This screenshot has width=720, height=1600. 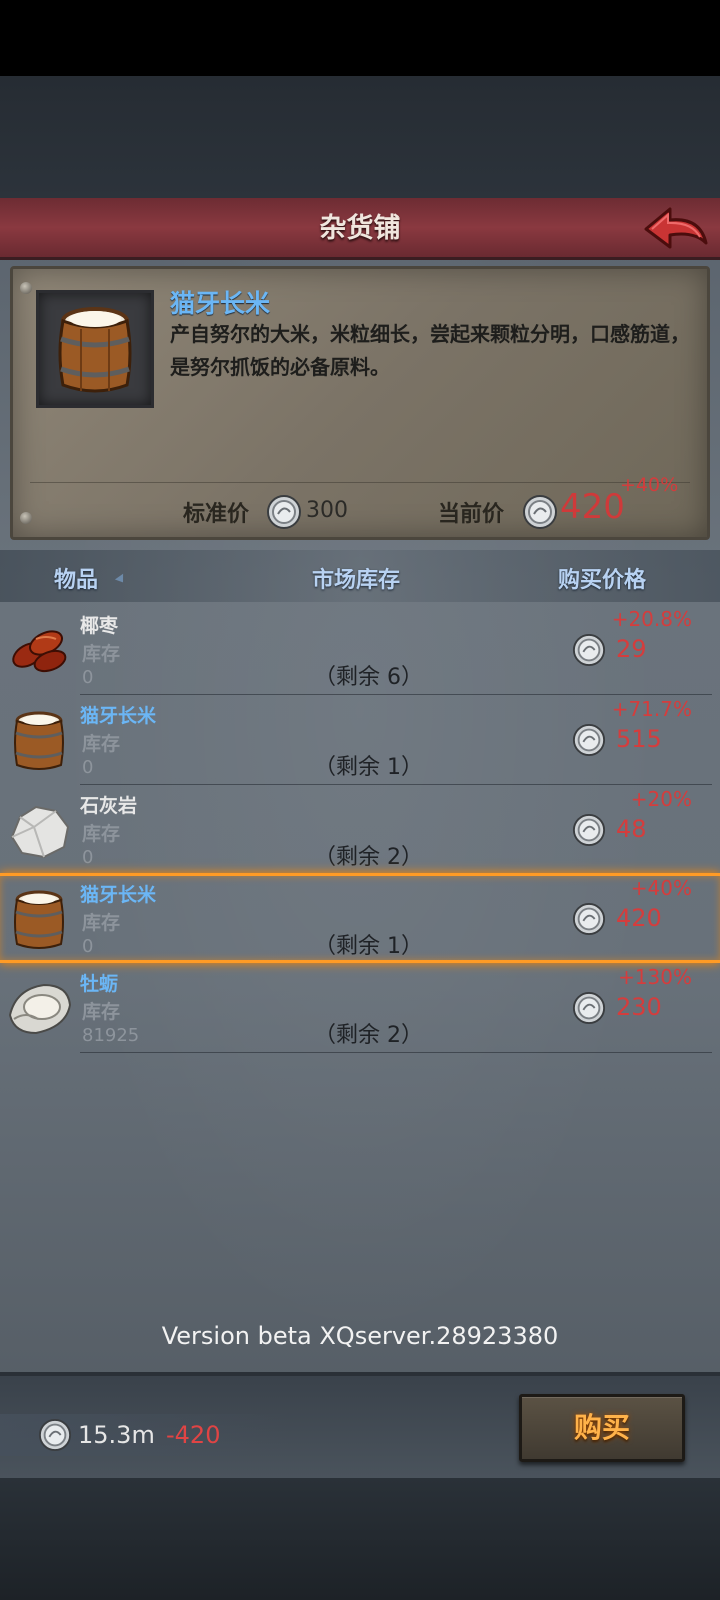 I want to click on buy-price: 515, so click(x=639, y=739).